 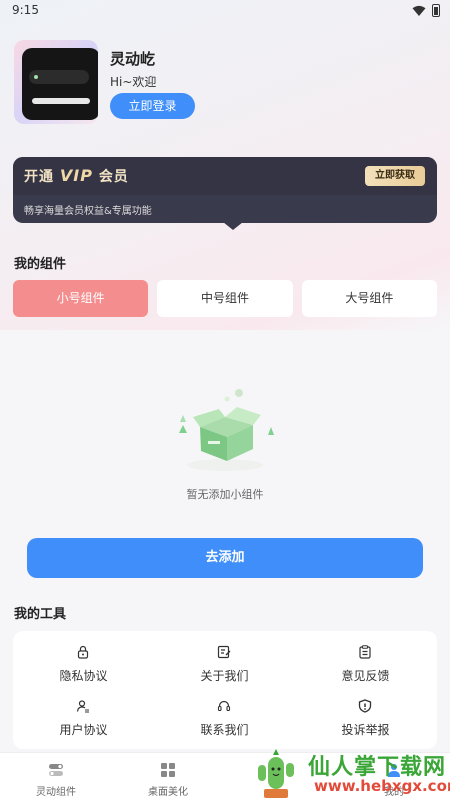 What do you see at coordinates (224, 652) in the screenshot?
I see `edit-note-icon` at bounding box center [224, 652].